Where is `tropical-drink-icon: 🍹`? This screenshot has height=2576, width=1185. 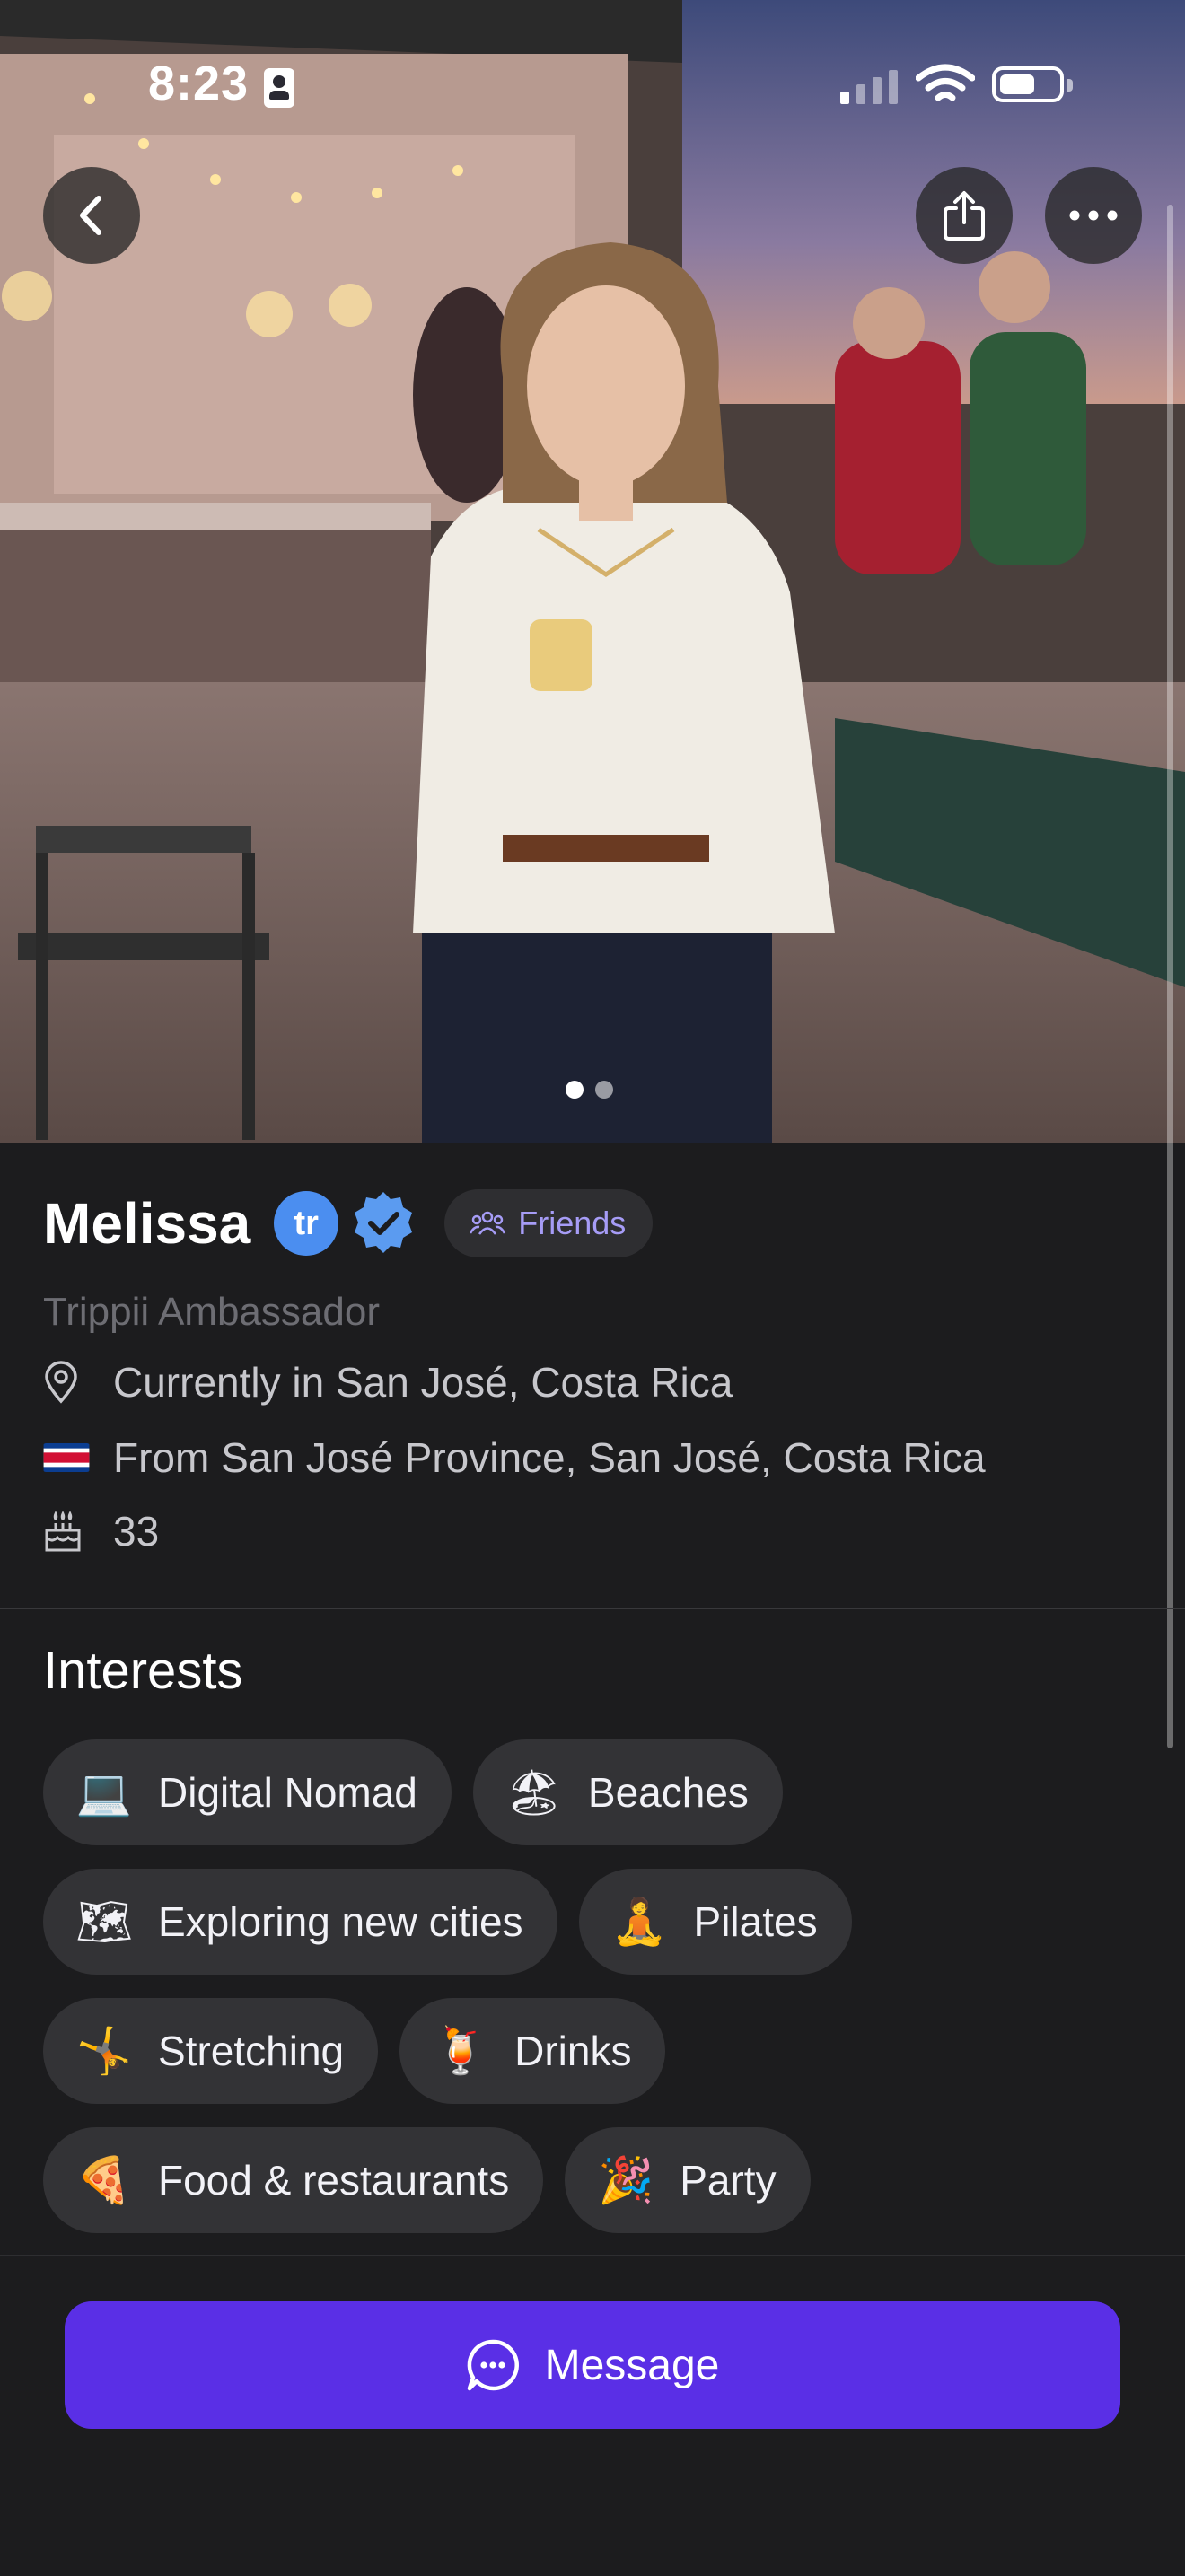
tropical-drink-icon: 🍹 is located at coordinates (461, 2050).